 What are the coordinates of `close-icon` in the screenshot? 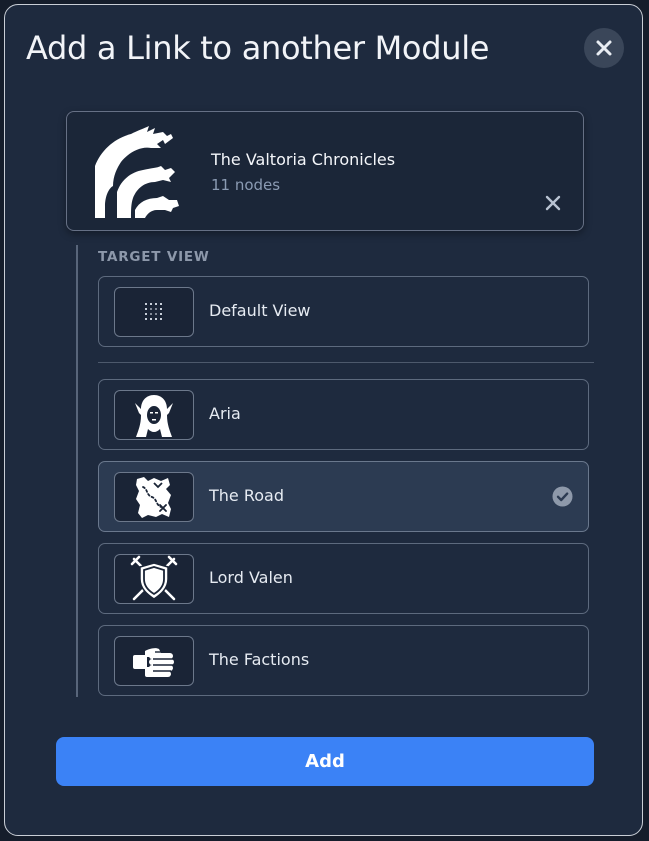 It's located at (604, 48).